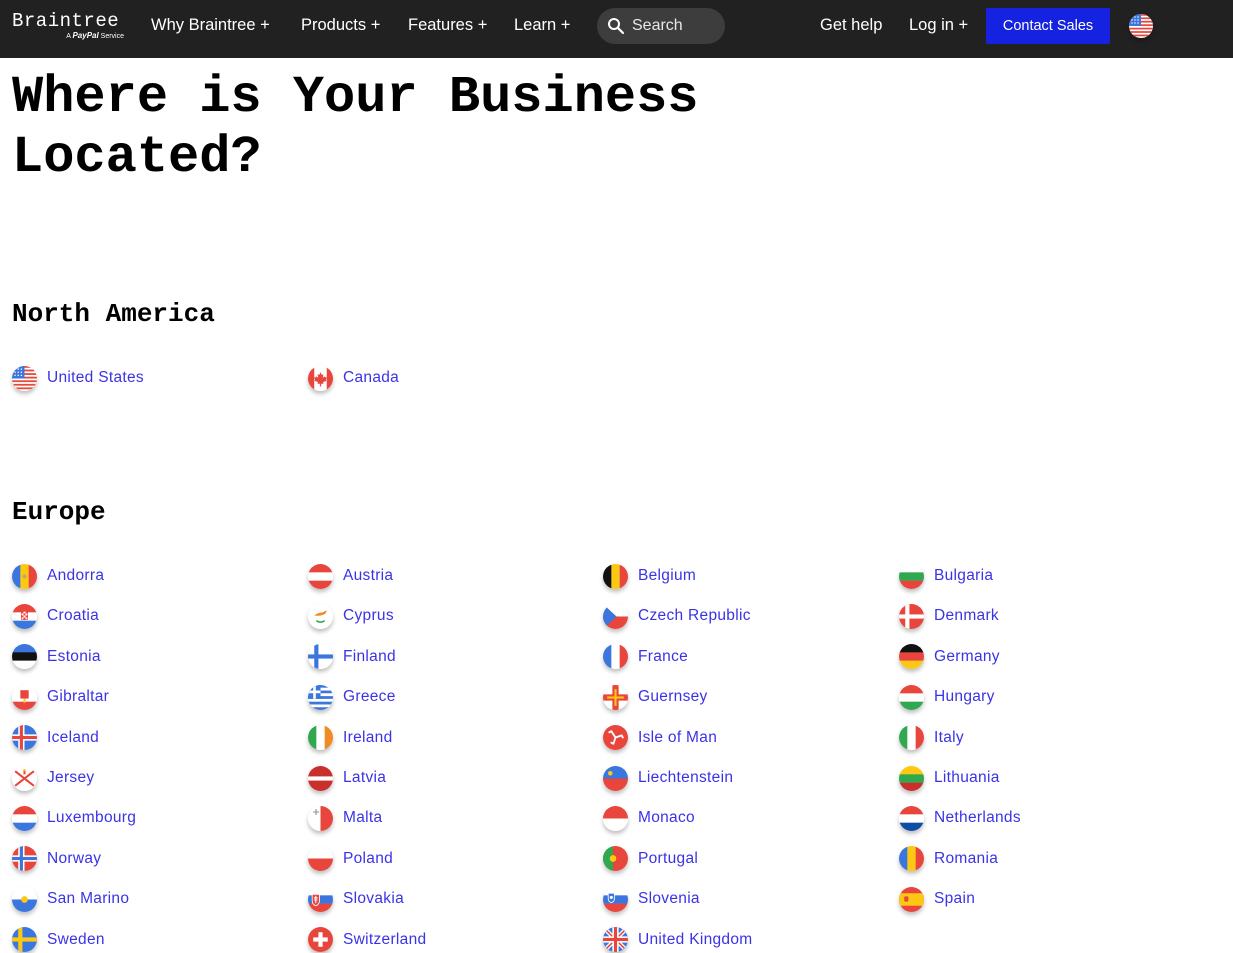 The image size is (1233, 953). Describe the element at coordinates (73, 616) in the screenshot. I see `country-name: Croatia` at that location.